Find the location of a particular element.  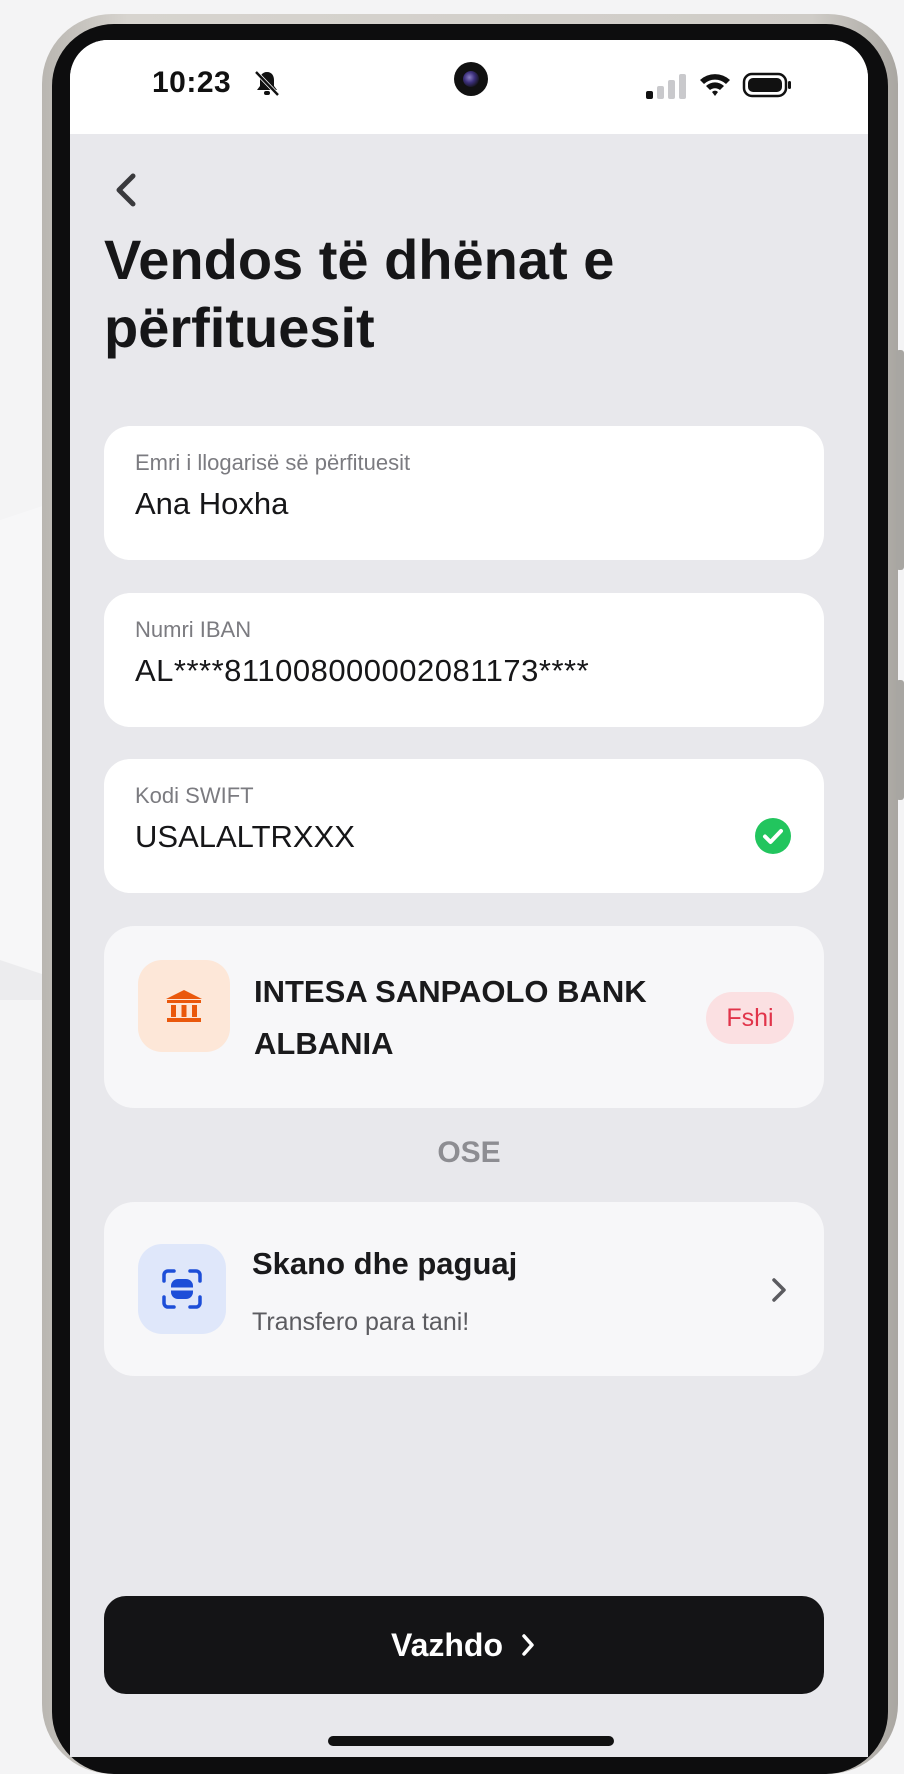

wifi-icon is located at coordinates (715, 85).